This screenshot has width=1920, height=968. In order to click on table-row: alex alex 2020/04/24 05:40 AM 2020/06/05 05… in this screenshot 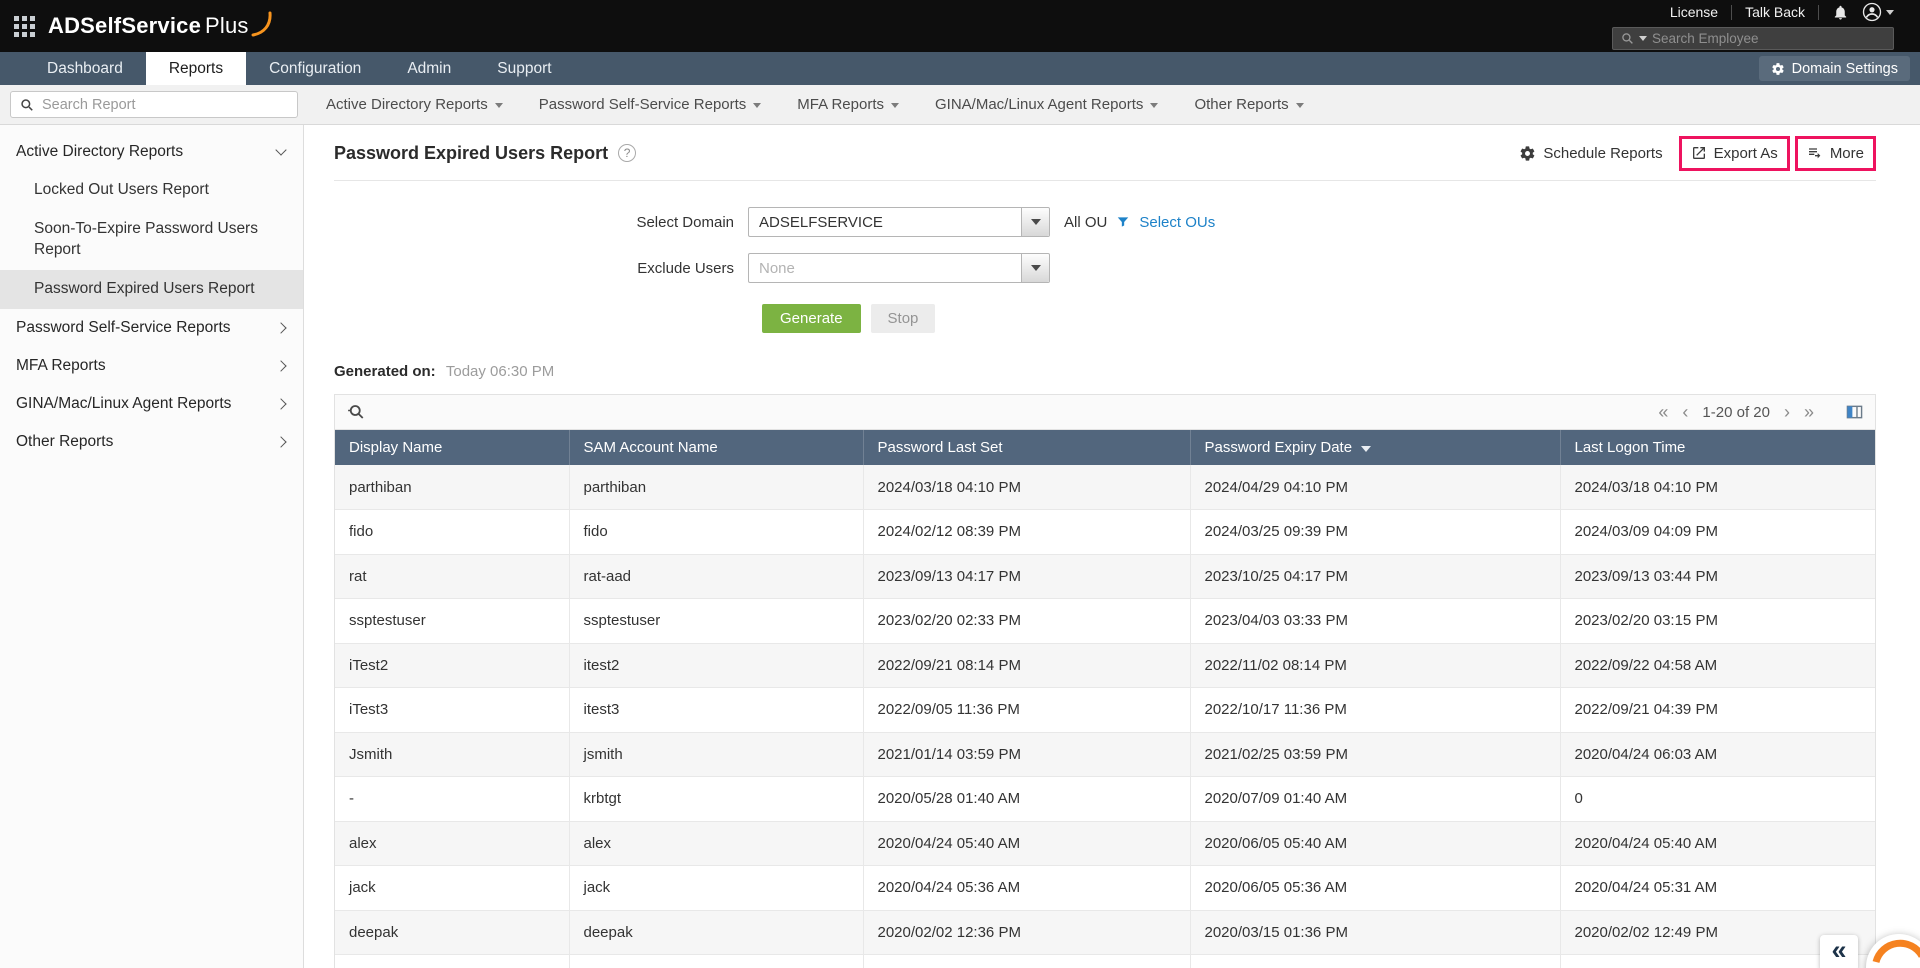, I will do `click(1105, 843)`.